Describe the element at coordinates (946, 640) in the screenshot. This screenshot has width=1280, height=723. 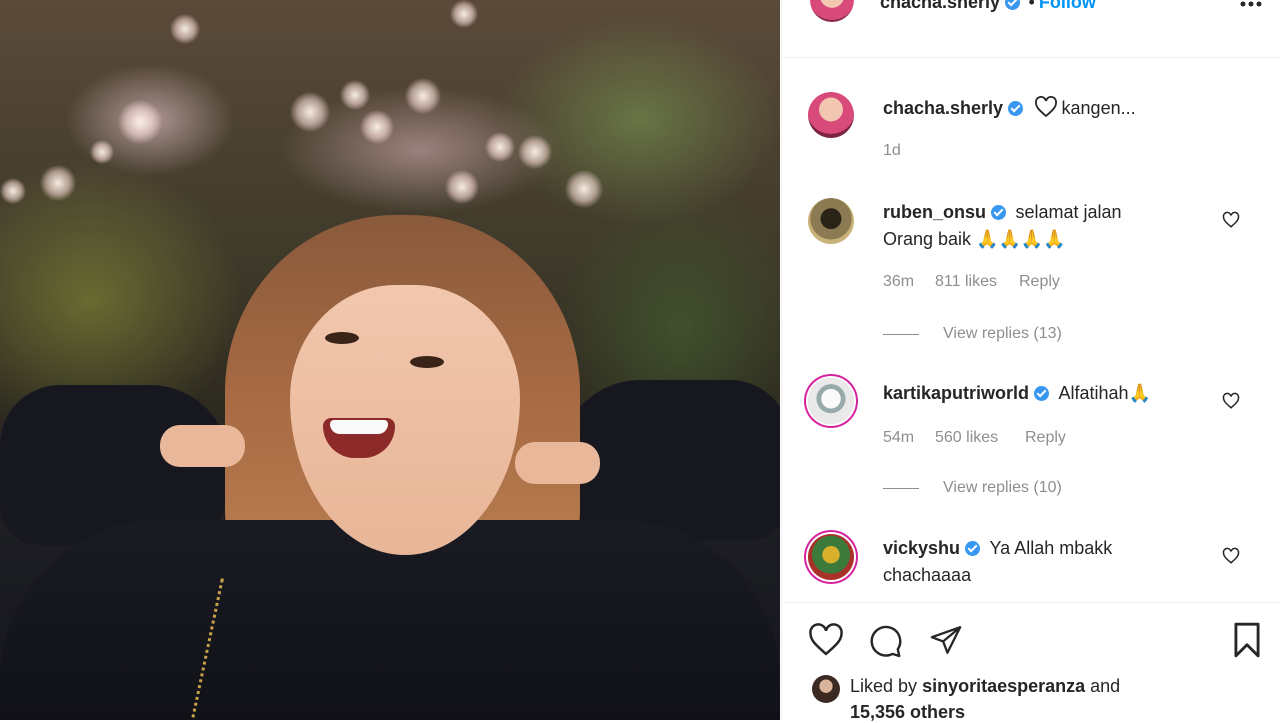
I see `share-paper-plane-icon` at that location.